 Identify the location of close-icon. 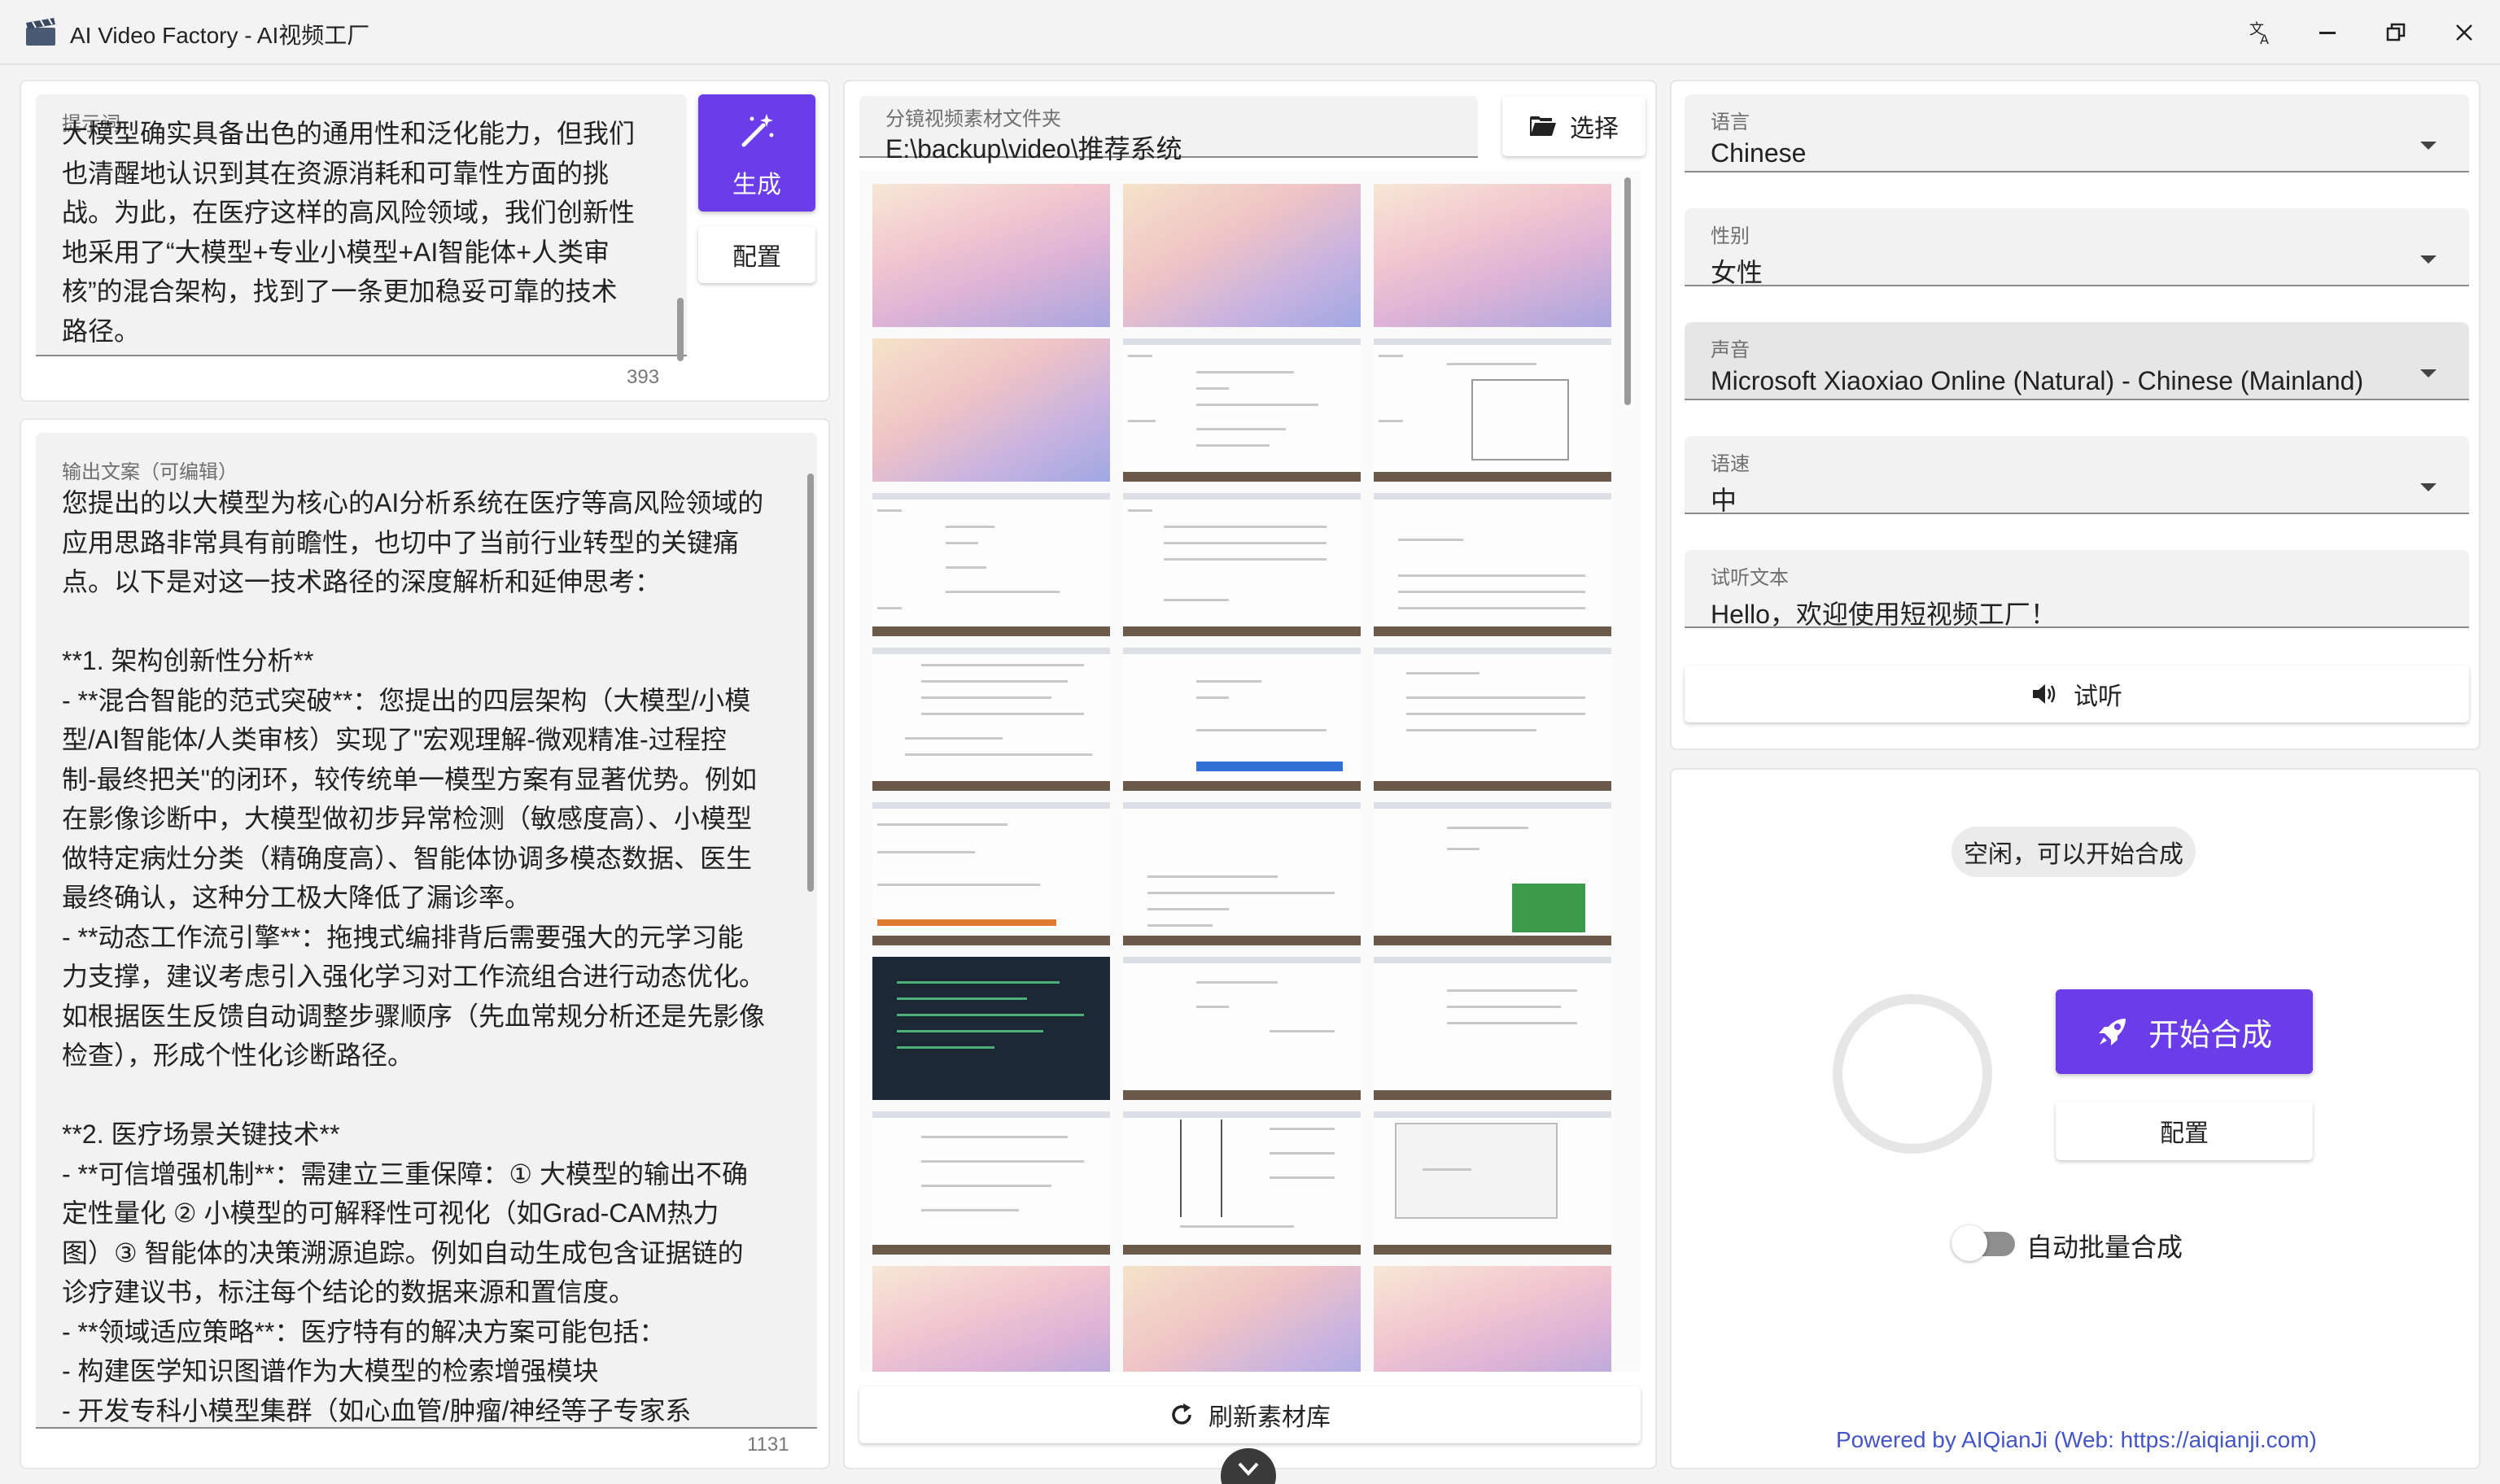
(2464, 33).